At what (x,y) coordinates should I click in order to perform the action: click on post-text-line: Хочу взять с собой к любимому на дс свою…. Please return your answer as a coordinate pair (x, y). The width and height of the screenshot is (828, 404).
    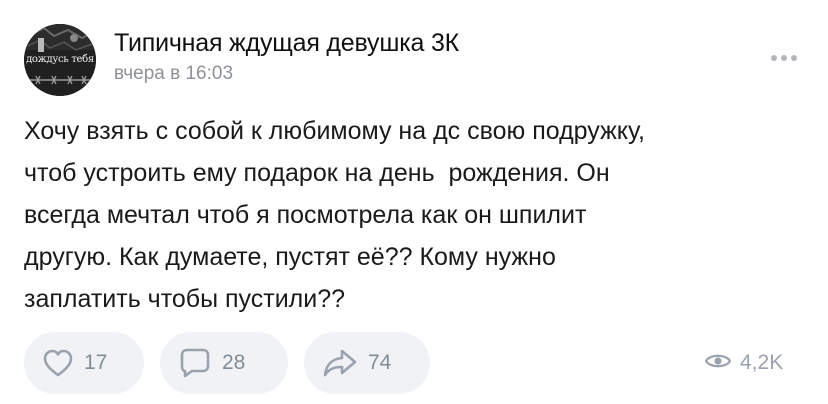
    Looking at the image, I should click on (334, 131).